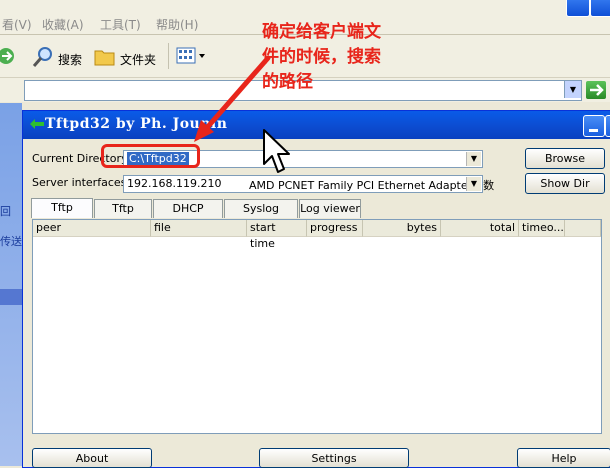 This screenshot has height=468, width=610. What do you see at coordinates (287, 82) in the screenshot?
I see `annotation-line-3: 的路径` at bounding box center [287, 82].